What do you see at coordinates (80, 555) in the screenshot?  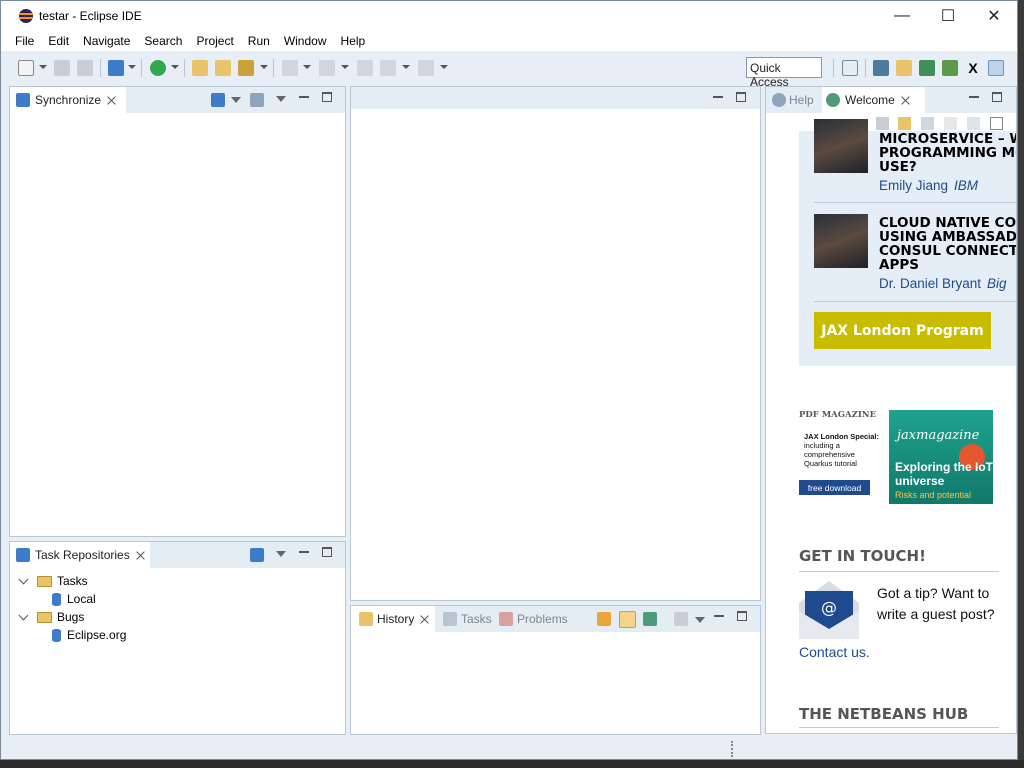 I see `tab-task-repositories: Task Repositories` at bounding box center [80, 555].